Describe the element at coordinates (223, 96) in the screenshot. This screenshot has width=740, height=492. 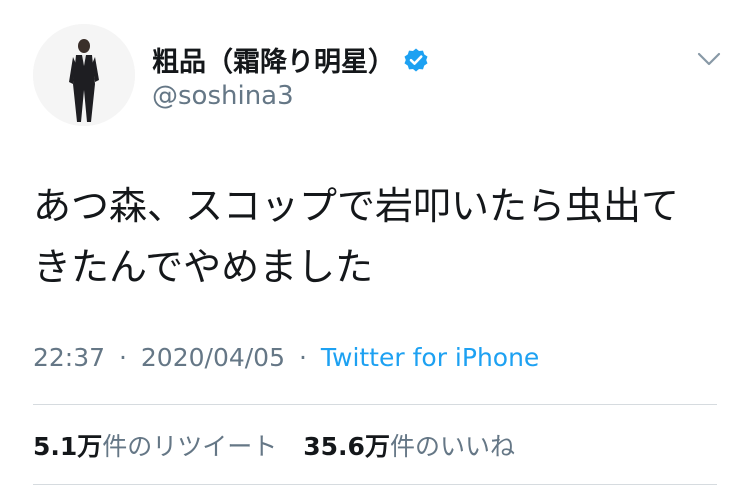
I see `user-handle: @soshina3` at that location.